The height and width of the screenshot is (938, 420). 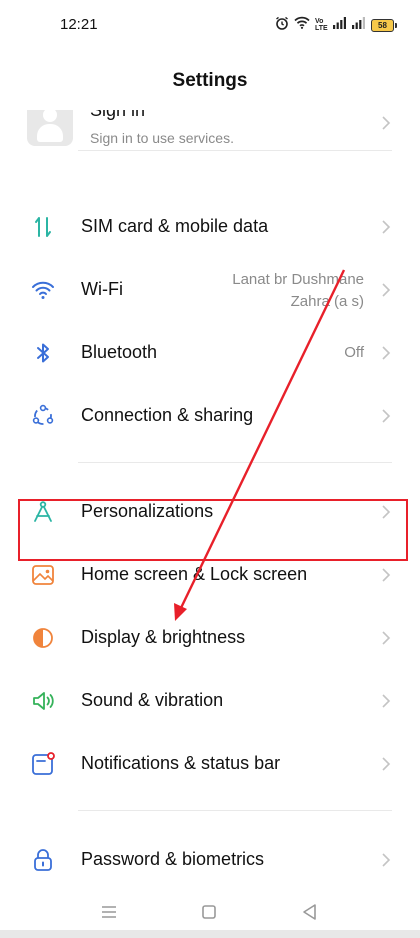 I want to click on settings-item-display-brightness: Display & brightness, so click(x=210, y=637).